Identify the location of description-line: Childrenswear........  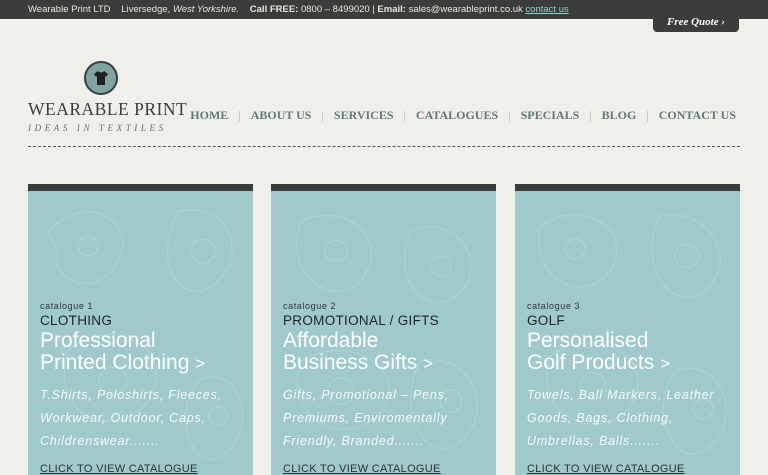
(100, 441).